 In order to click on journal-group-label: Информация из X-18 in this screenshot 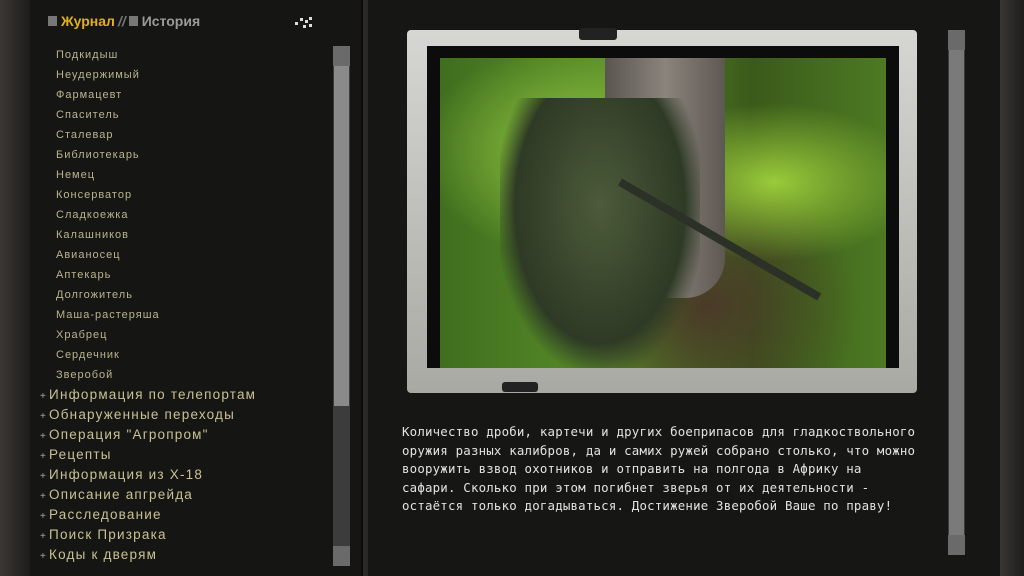, I will do `click(126, 474)`.